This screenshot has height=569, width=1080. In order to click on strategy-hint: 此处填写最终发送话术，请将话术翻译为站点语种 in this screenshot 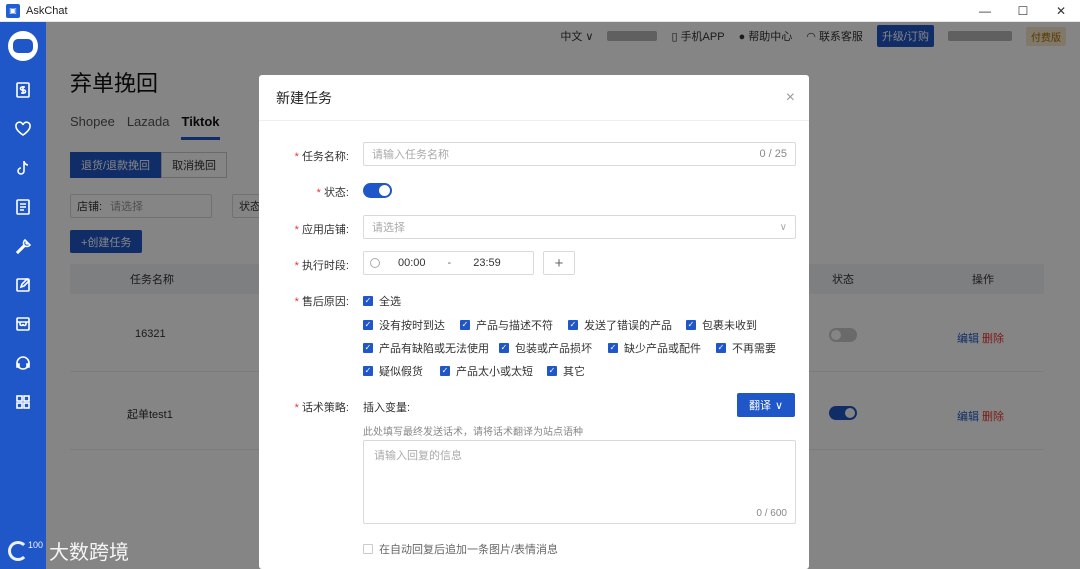, I will do `click(473, 432)`.